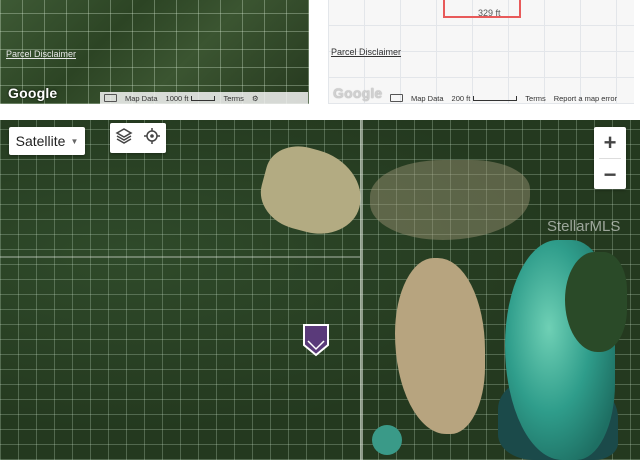 The image size is (640, 460). I want to click on map-type-dropdown: Satellite ▼, so click(47, 141).